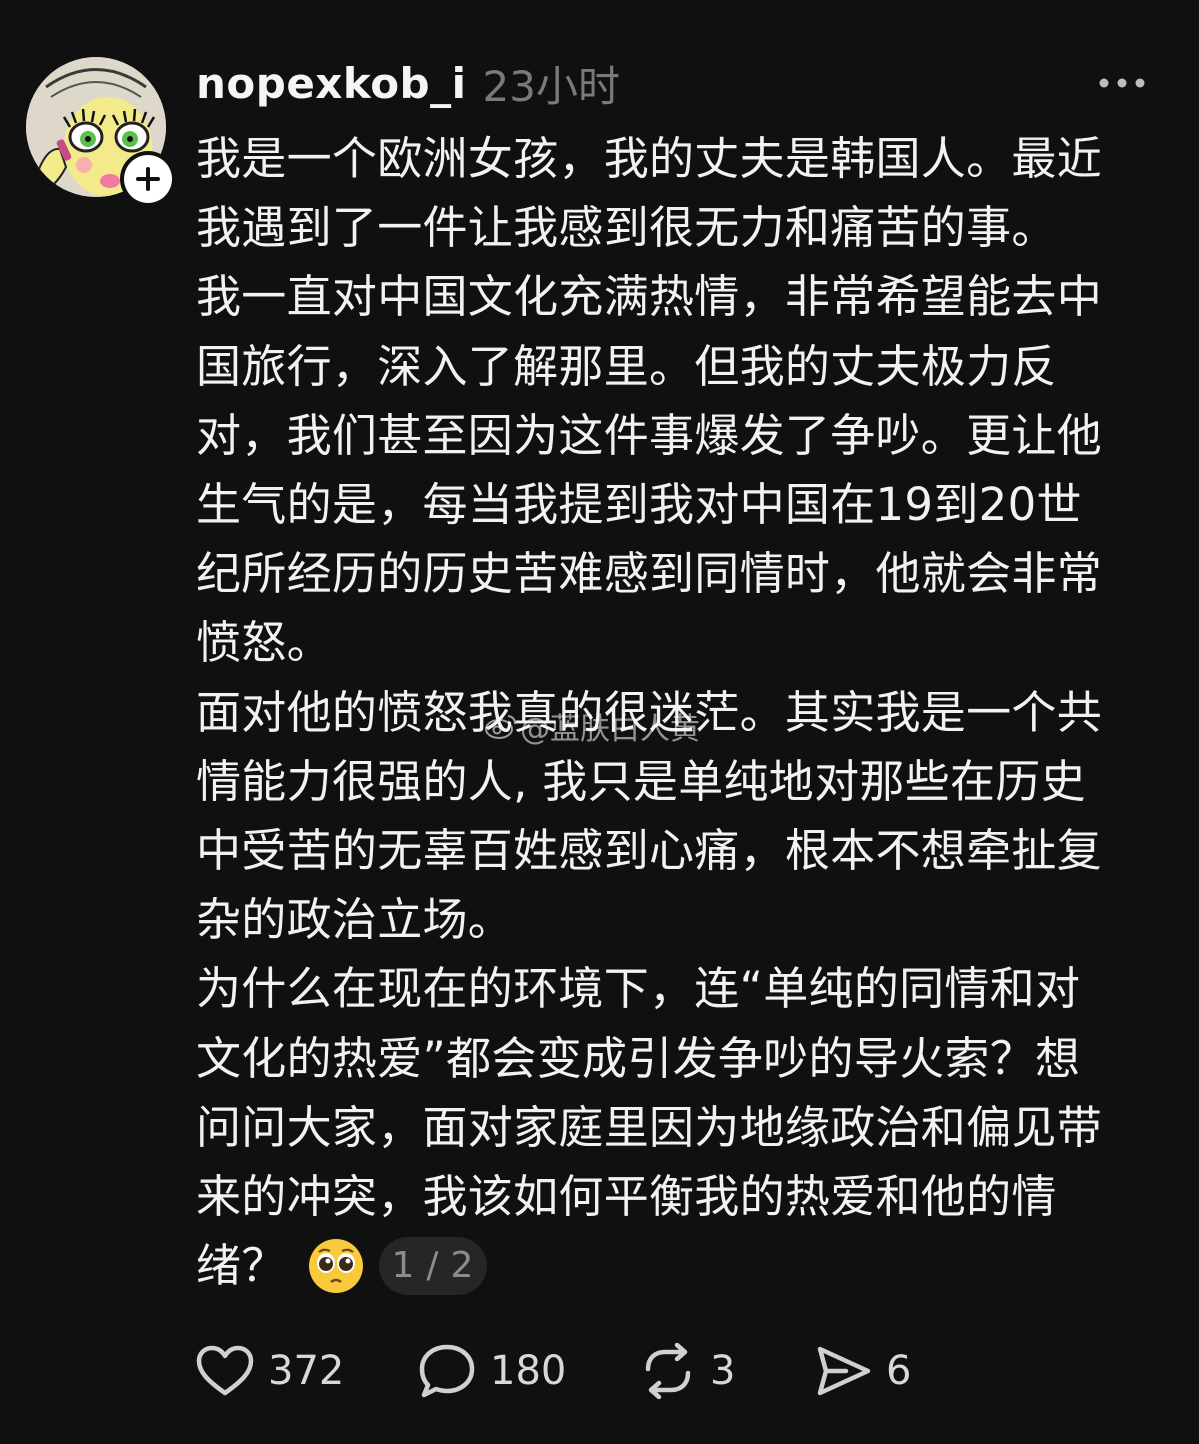 The width and height of the screenshot is (1199, 1444). I want to click on post-header: nopexkob_i 23小时, so click(408, 83).